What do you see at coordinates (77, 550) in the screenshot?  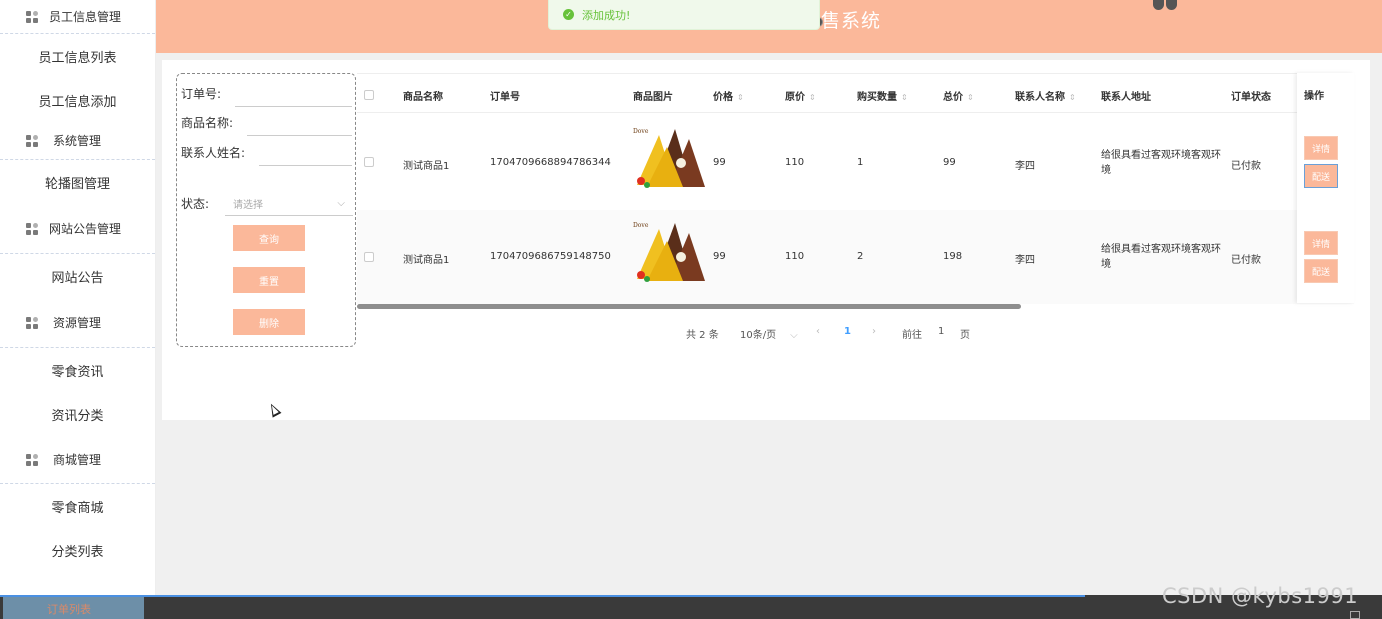 I see `sidebar-item-category-list: 分类列表` at bounding box center [77, 550].